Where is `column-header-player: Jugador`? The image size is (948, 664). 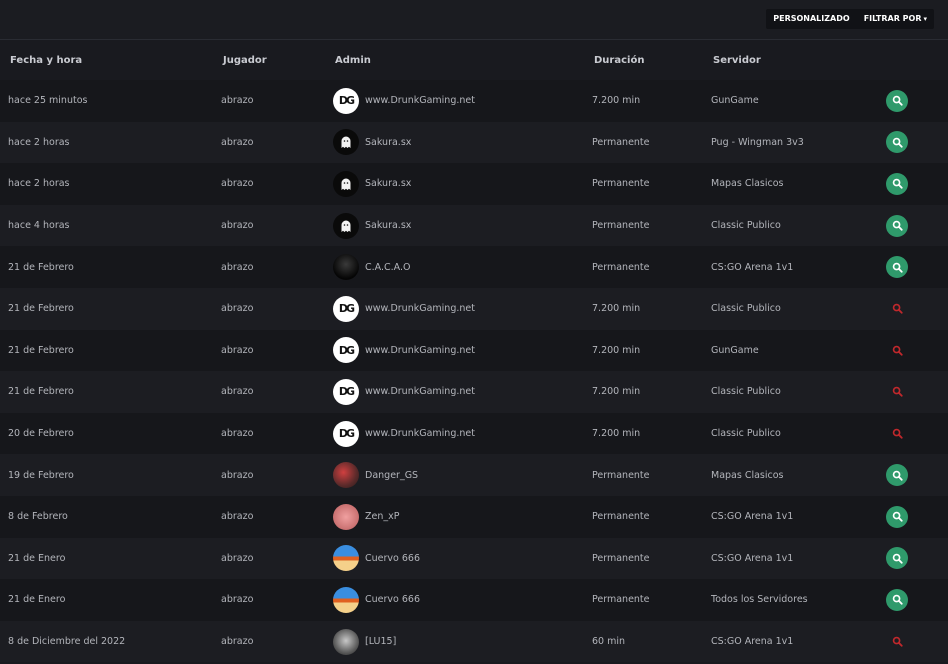 column-header-player: Jugador is located at coordinates (269, 60).